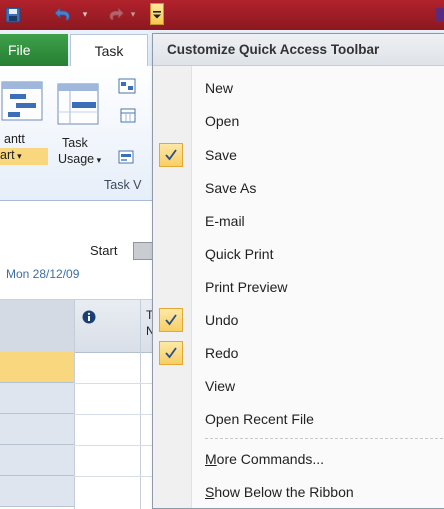  I want to click on task-usage-label-line2: Usage, so click(76, 159).